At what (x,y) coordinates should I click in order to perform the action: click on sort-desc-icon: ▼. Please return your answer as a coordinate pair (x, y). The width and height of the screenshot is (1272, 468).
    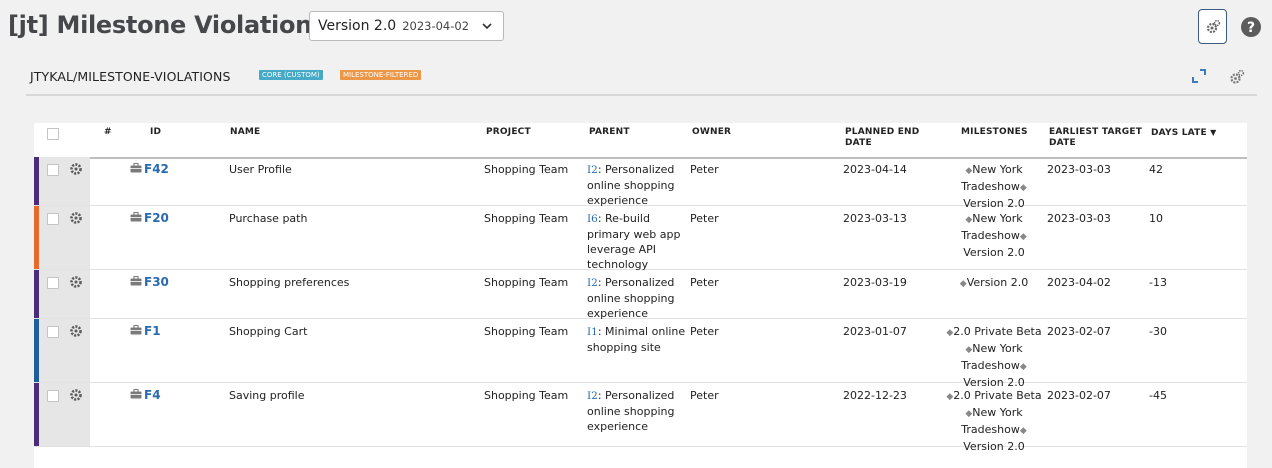
    Looking at the image, I should click on (1213, 132).